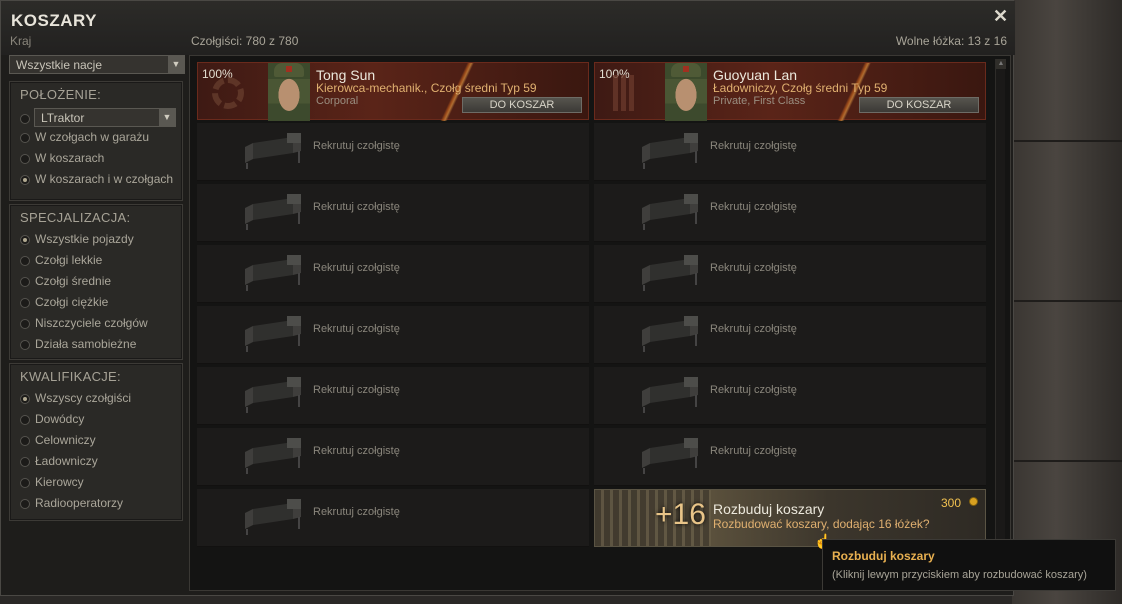  I want to click on filter-option: W koszarach i w czołgach, so click(97, 179).